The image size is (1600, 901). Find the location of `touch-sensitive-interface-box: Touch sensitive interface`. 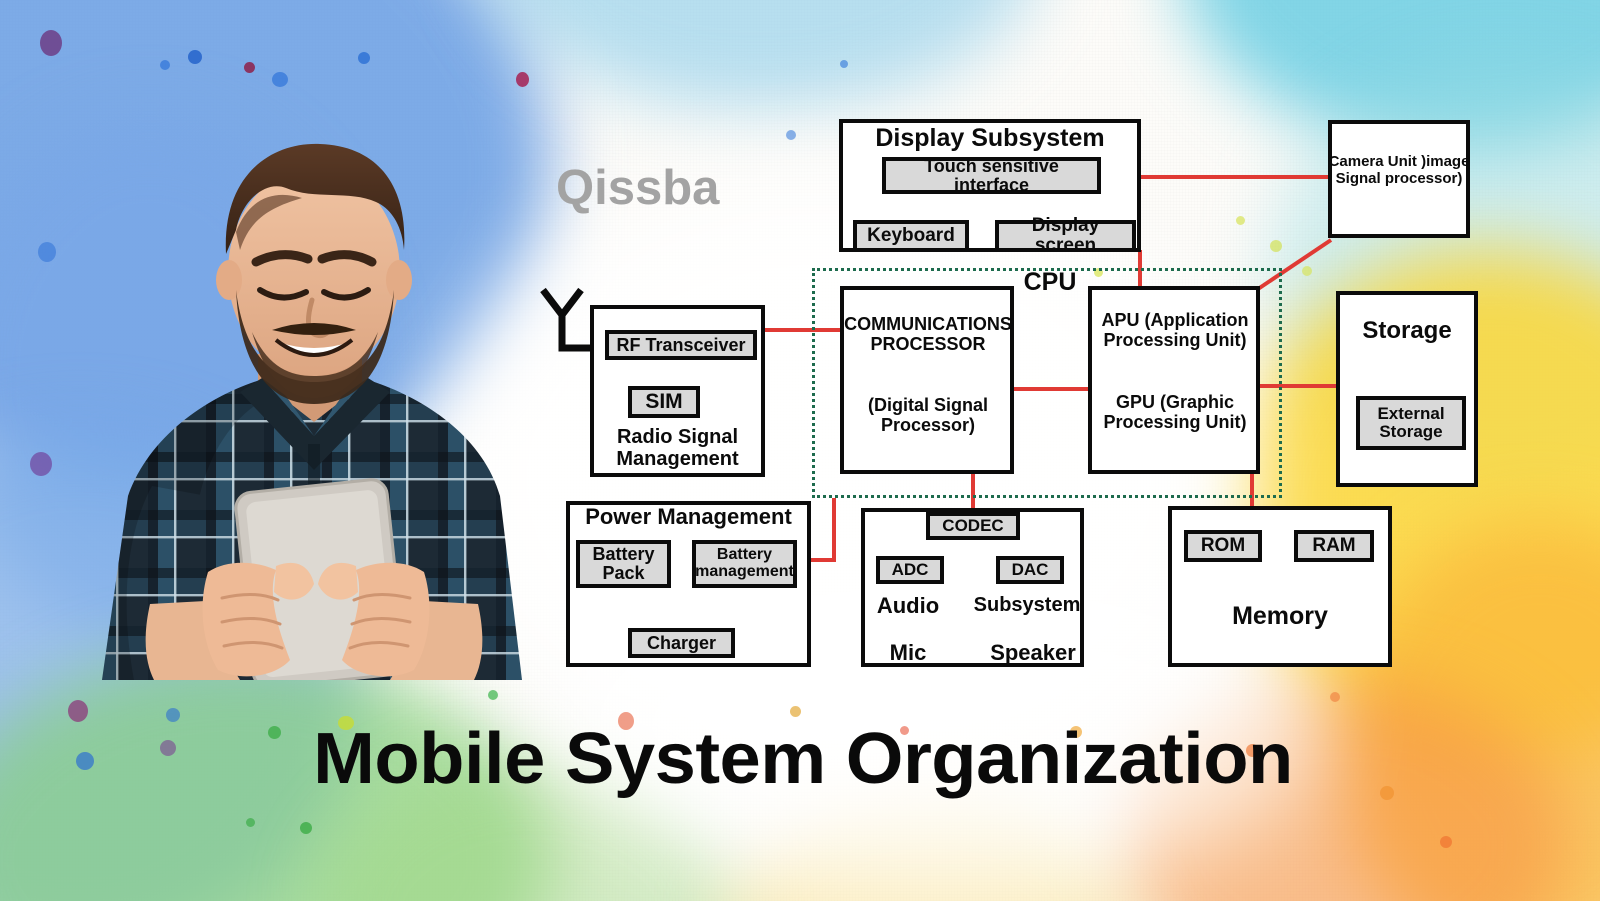

touch-sensitive-interface-box: Touch sensitive interface is located at coordinates (991, 175).